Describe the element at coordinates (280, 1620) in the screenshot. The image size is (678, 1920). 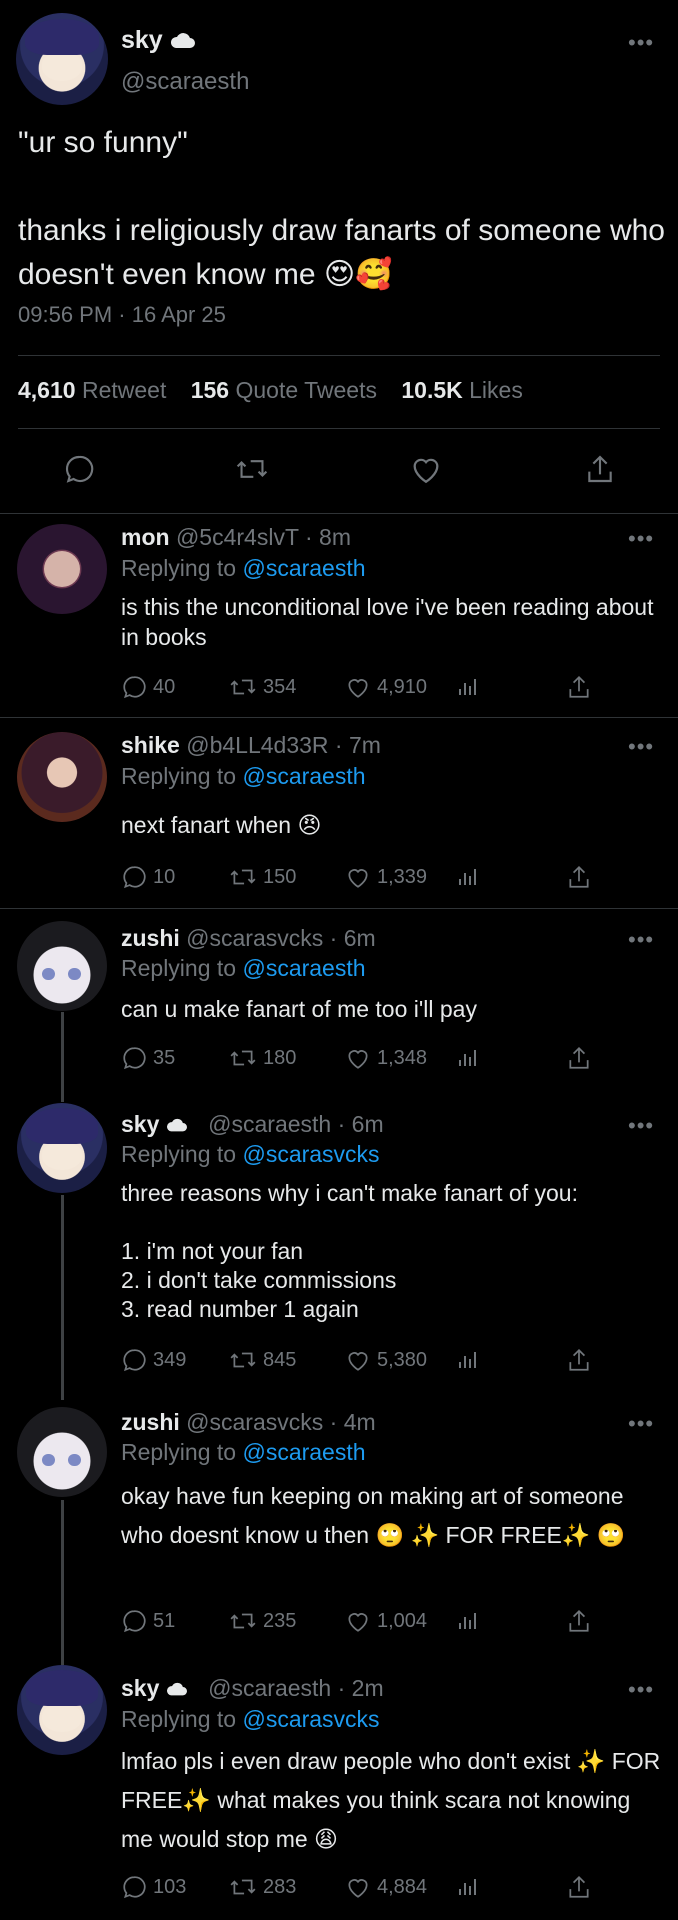
I see `retweet-count: 235` at that location.